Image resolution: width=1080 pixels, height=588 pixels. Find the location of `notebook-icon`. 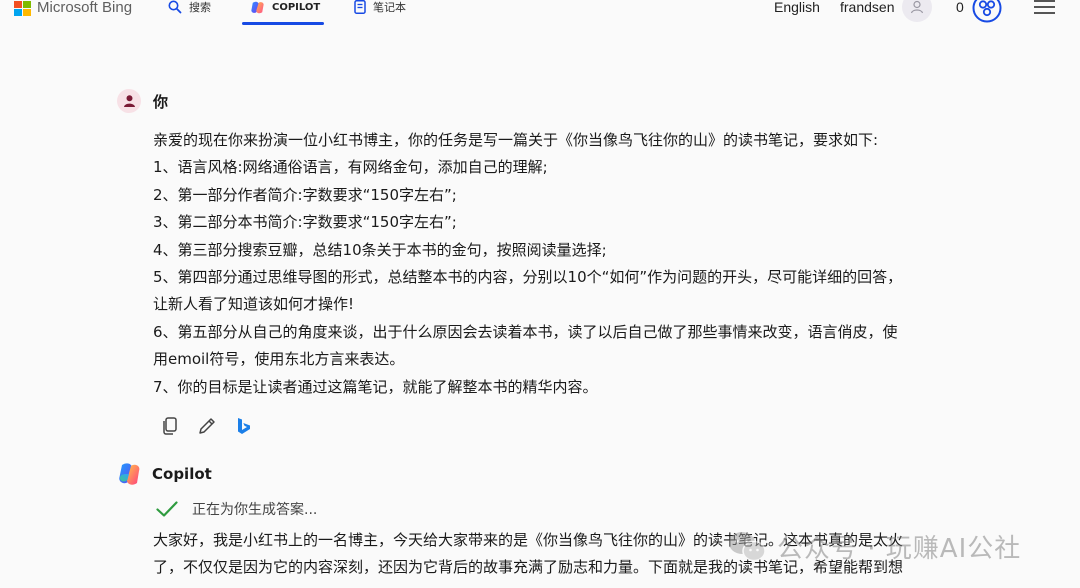

notebook-icon is located at coordinates (360, 7).